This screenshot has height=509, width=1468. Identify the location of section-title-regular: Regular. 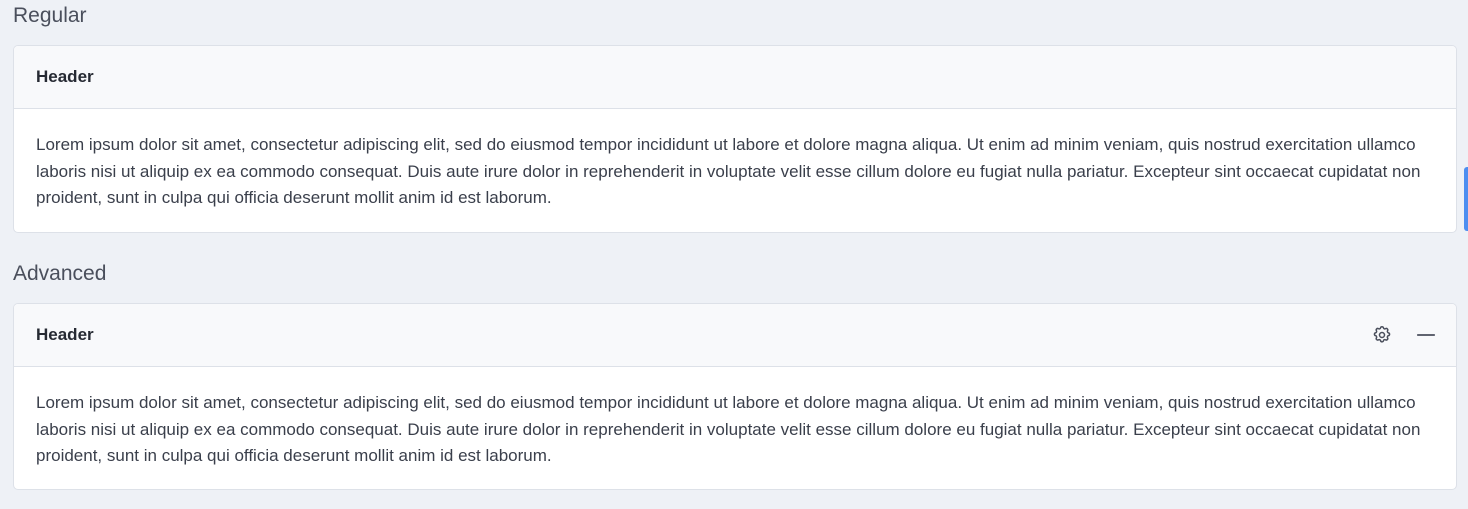
(50, 15).